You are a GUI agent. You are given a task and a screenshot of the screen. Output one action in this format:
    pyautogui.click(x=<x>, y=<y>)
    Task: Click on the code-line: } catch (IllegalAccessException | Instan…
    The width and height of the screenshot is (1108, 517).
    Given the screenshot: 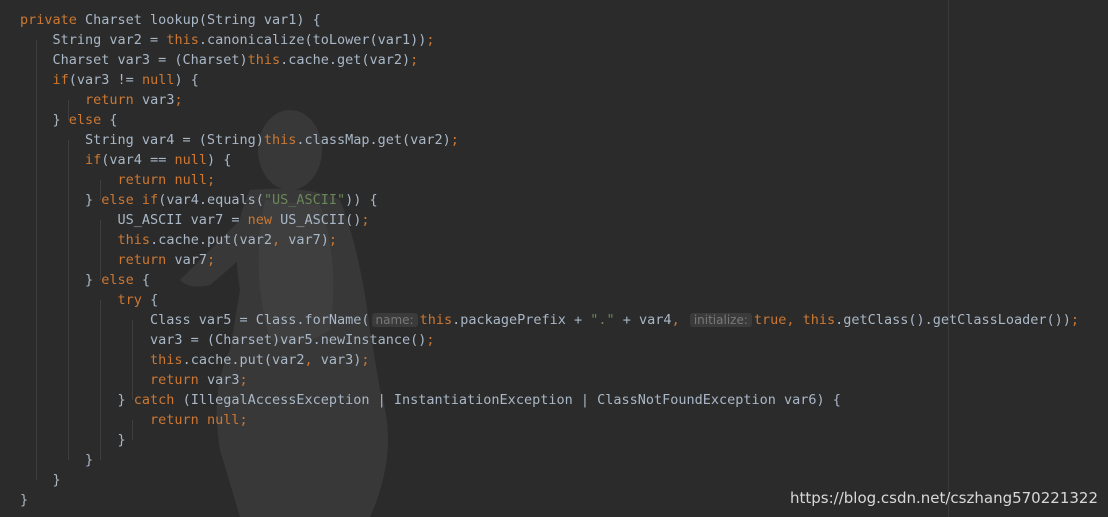 What is the action you would take?
    pyautogui.click(x=549, y=400)
    